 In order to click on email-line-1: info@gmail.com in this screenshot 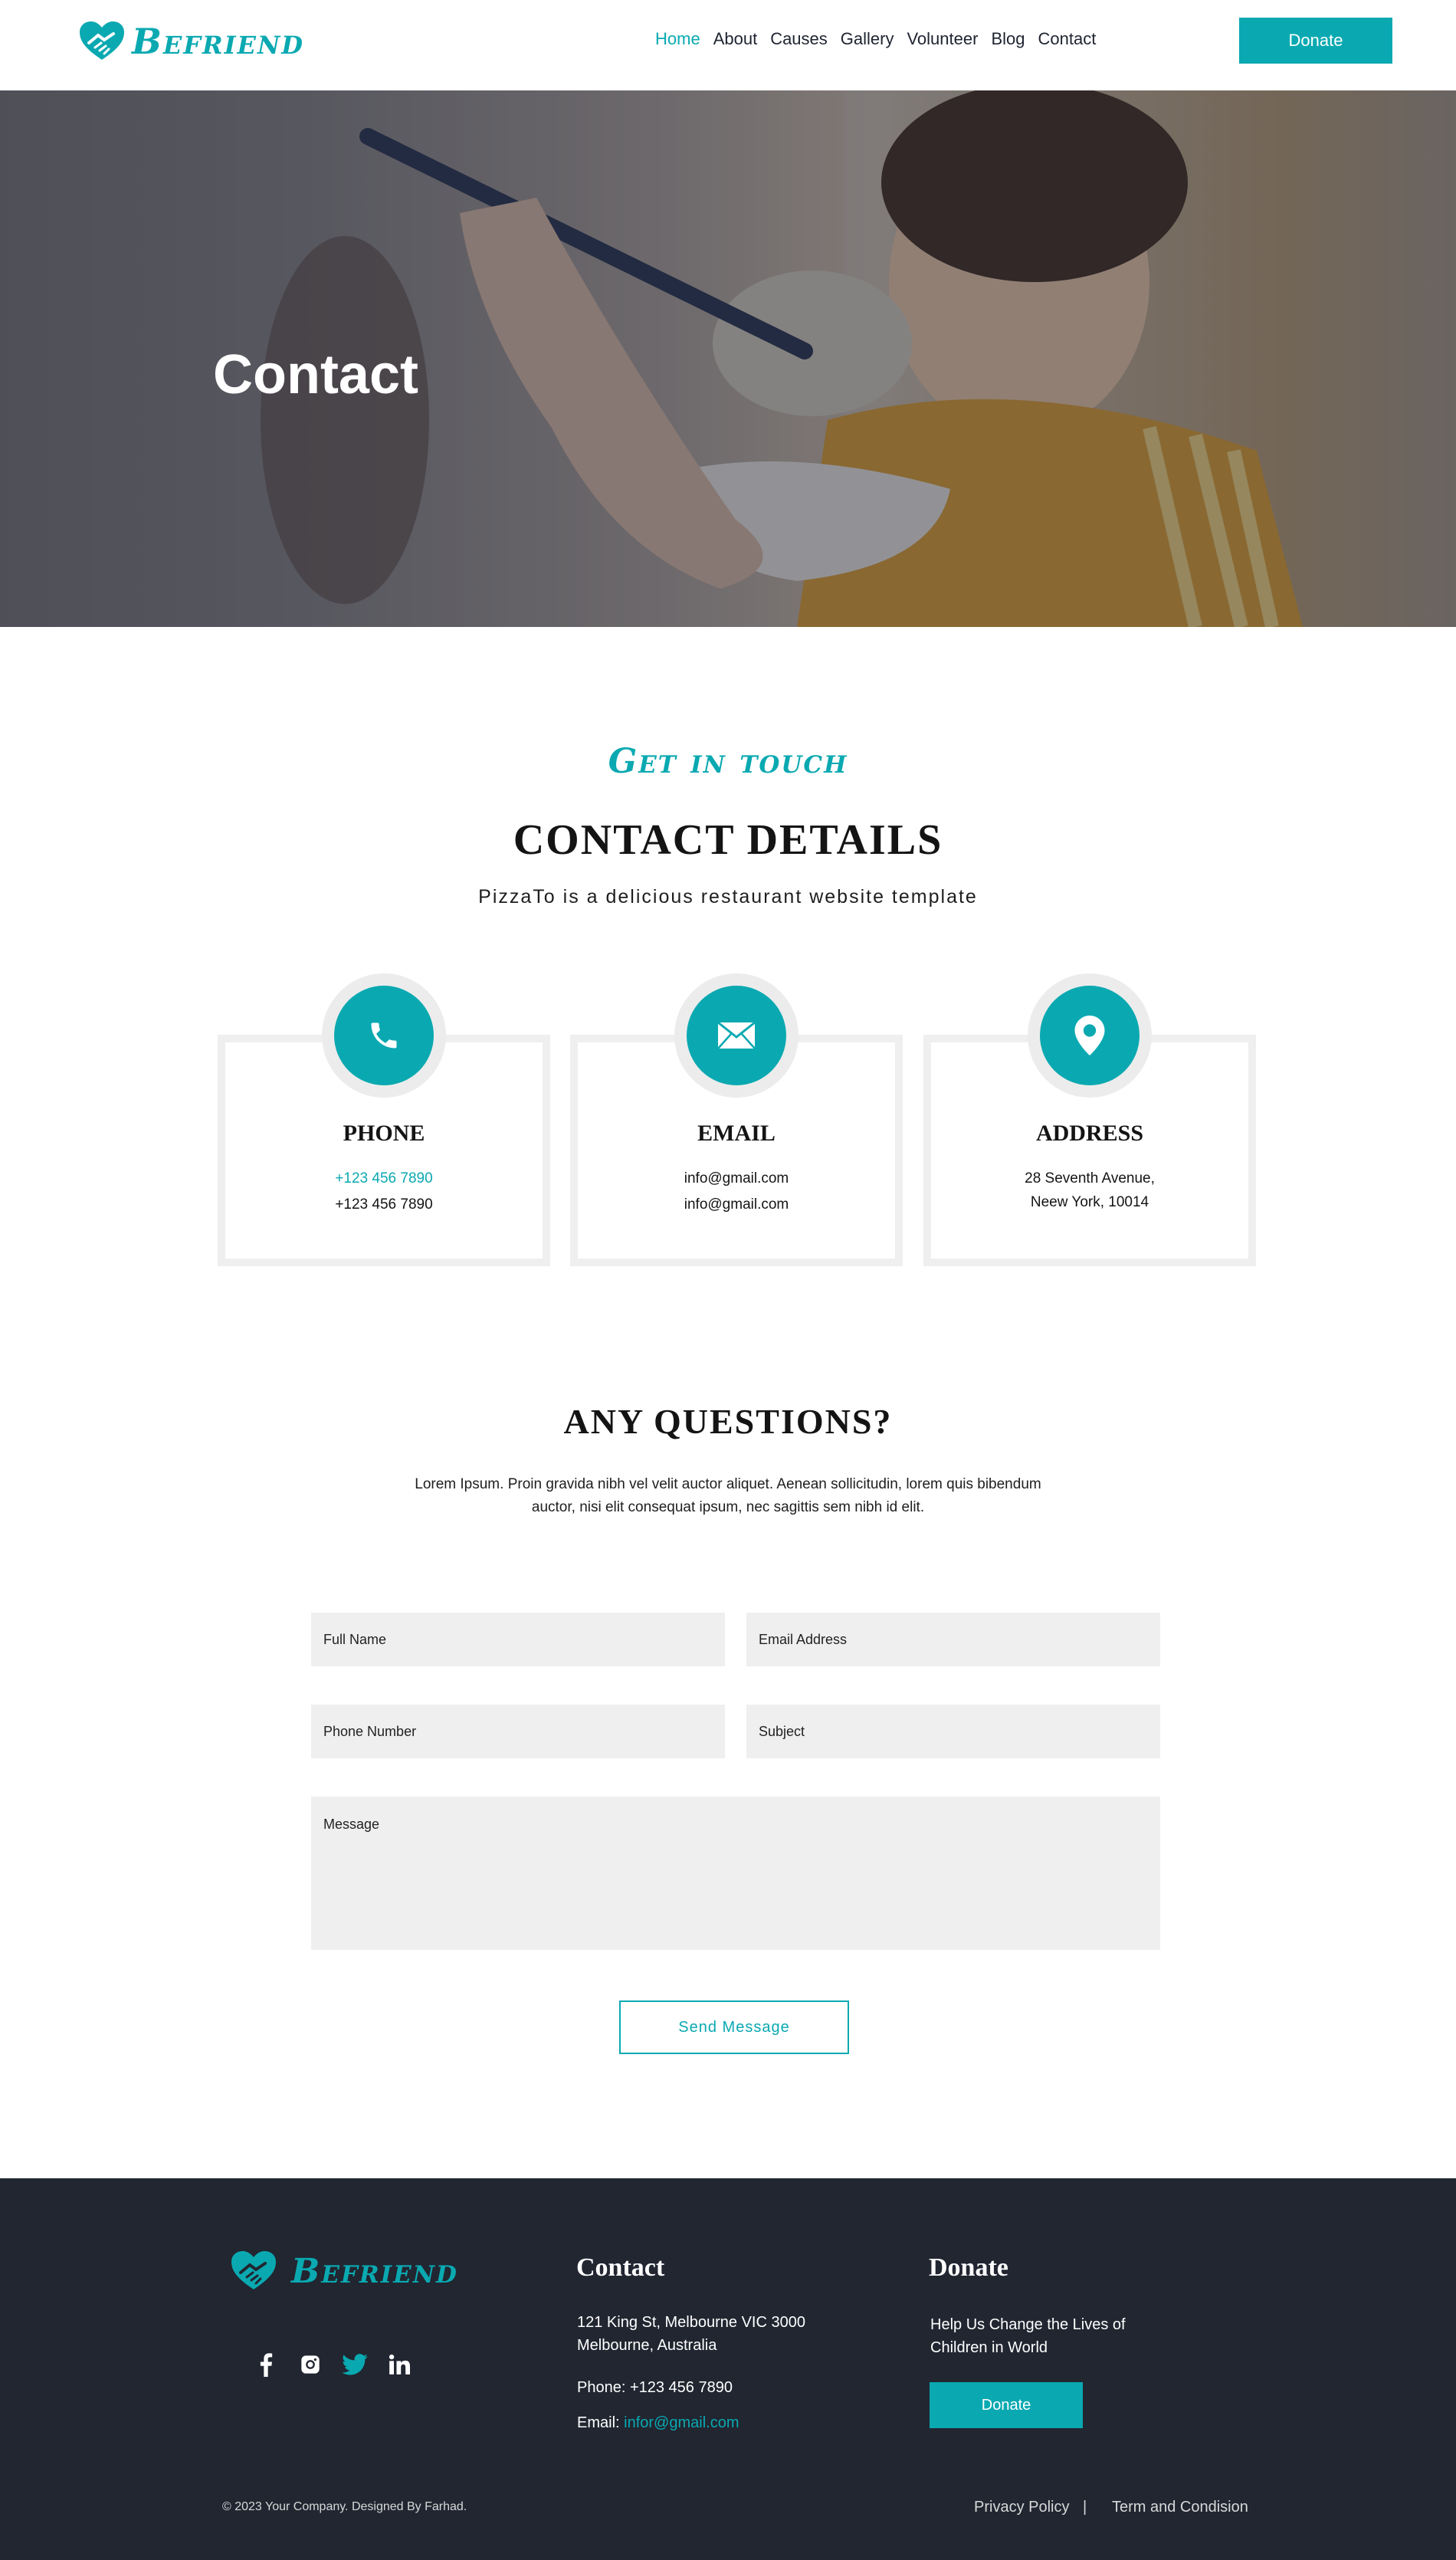, I will do `click(736, 1178)`.